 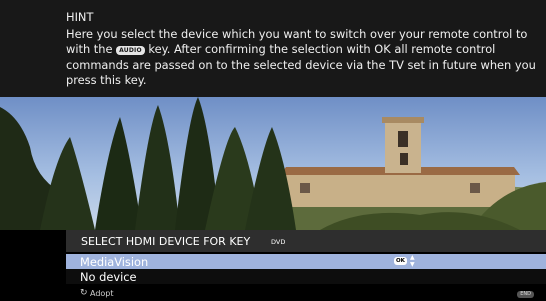 What do you see at coordinates (306, 293) in the screenshot?
I see `menu-footer: ↻ Adopt END` at bounding box center [306, 293].